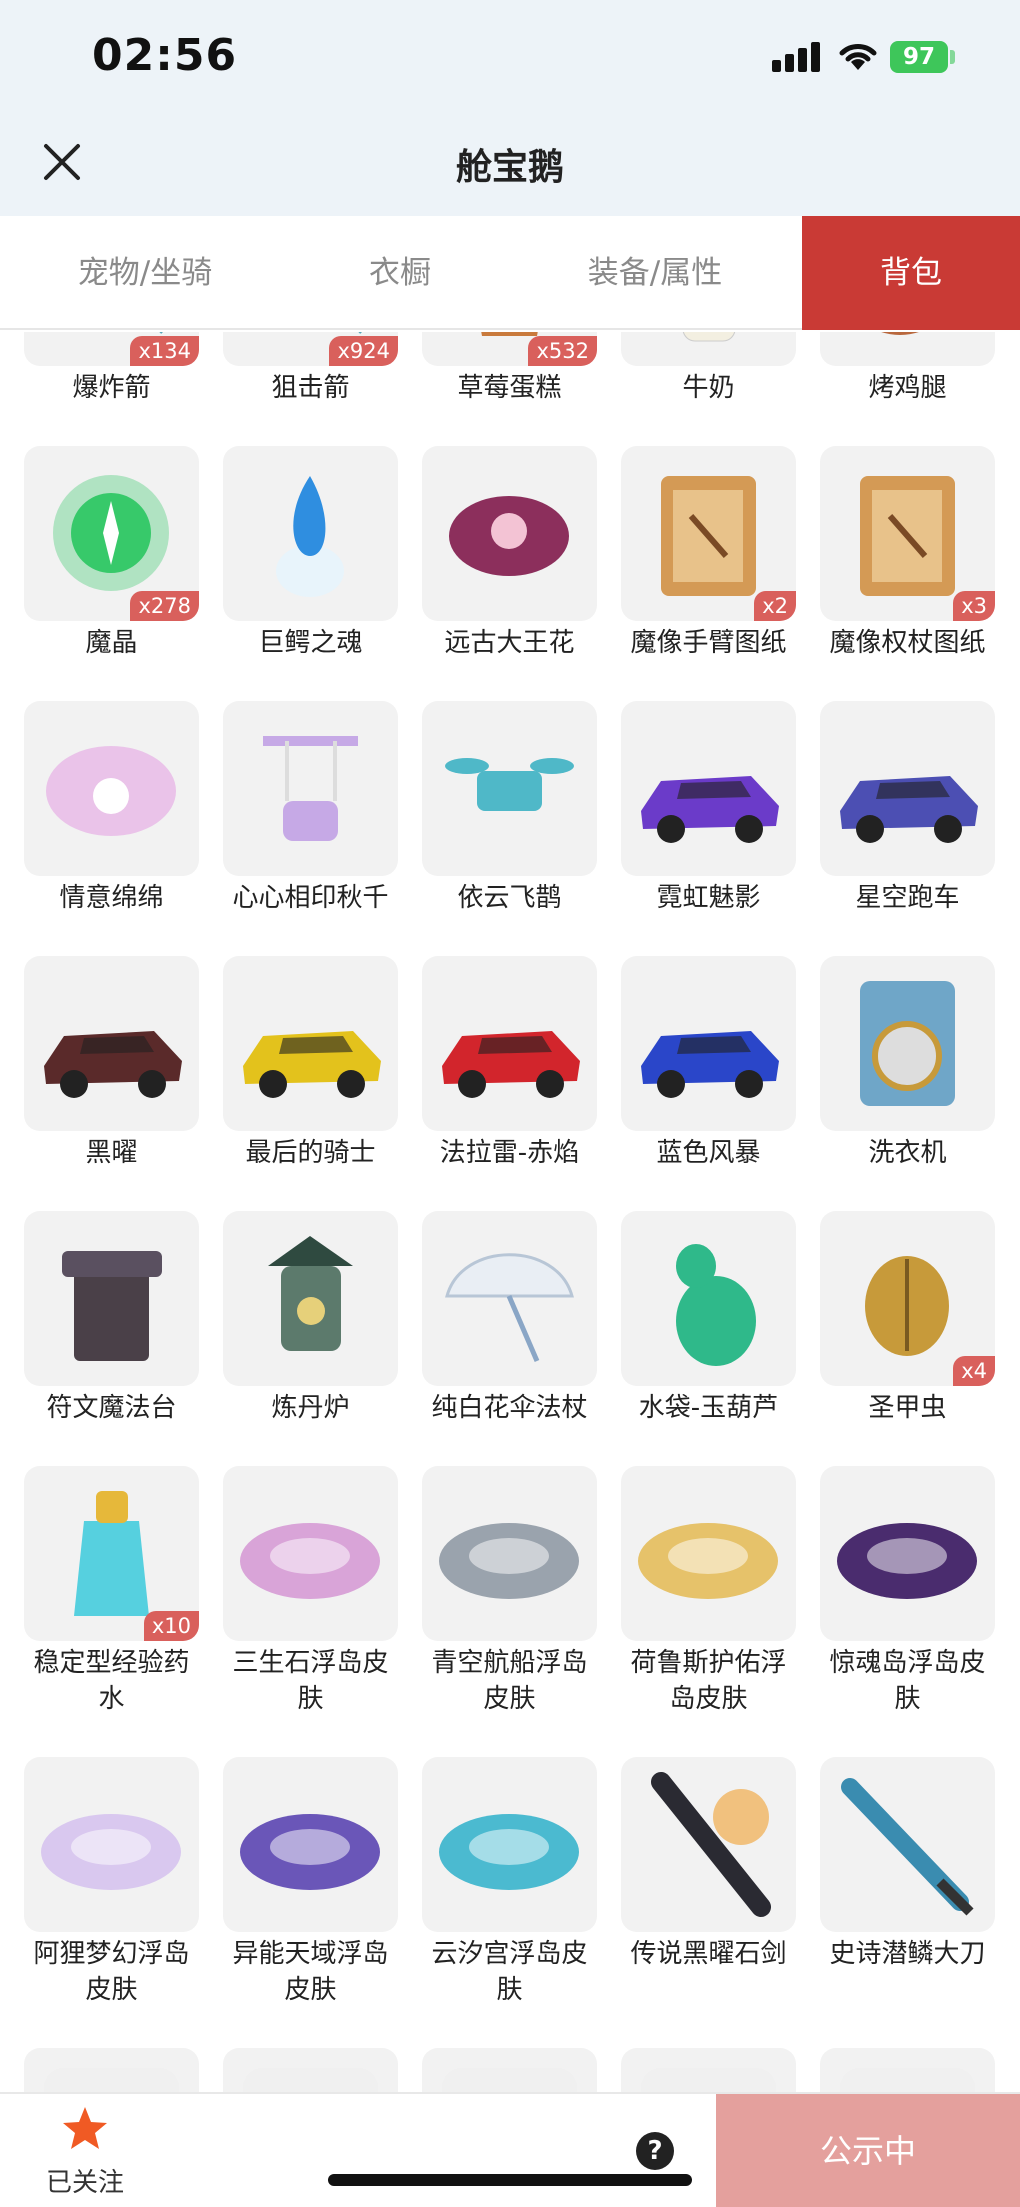 The height and width of the screenshot is (2207, 1020). I want to click on backpack-item: 阿狸梦幻浮岛皮肤, so click(111, 1882).